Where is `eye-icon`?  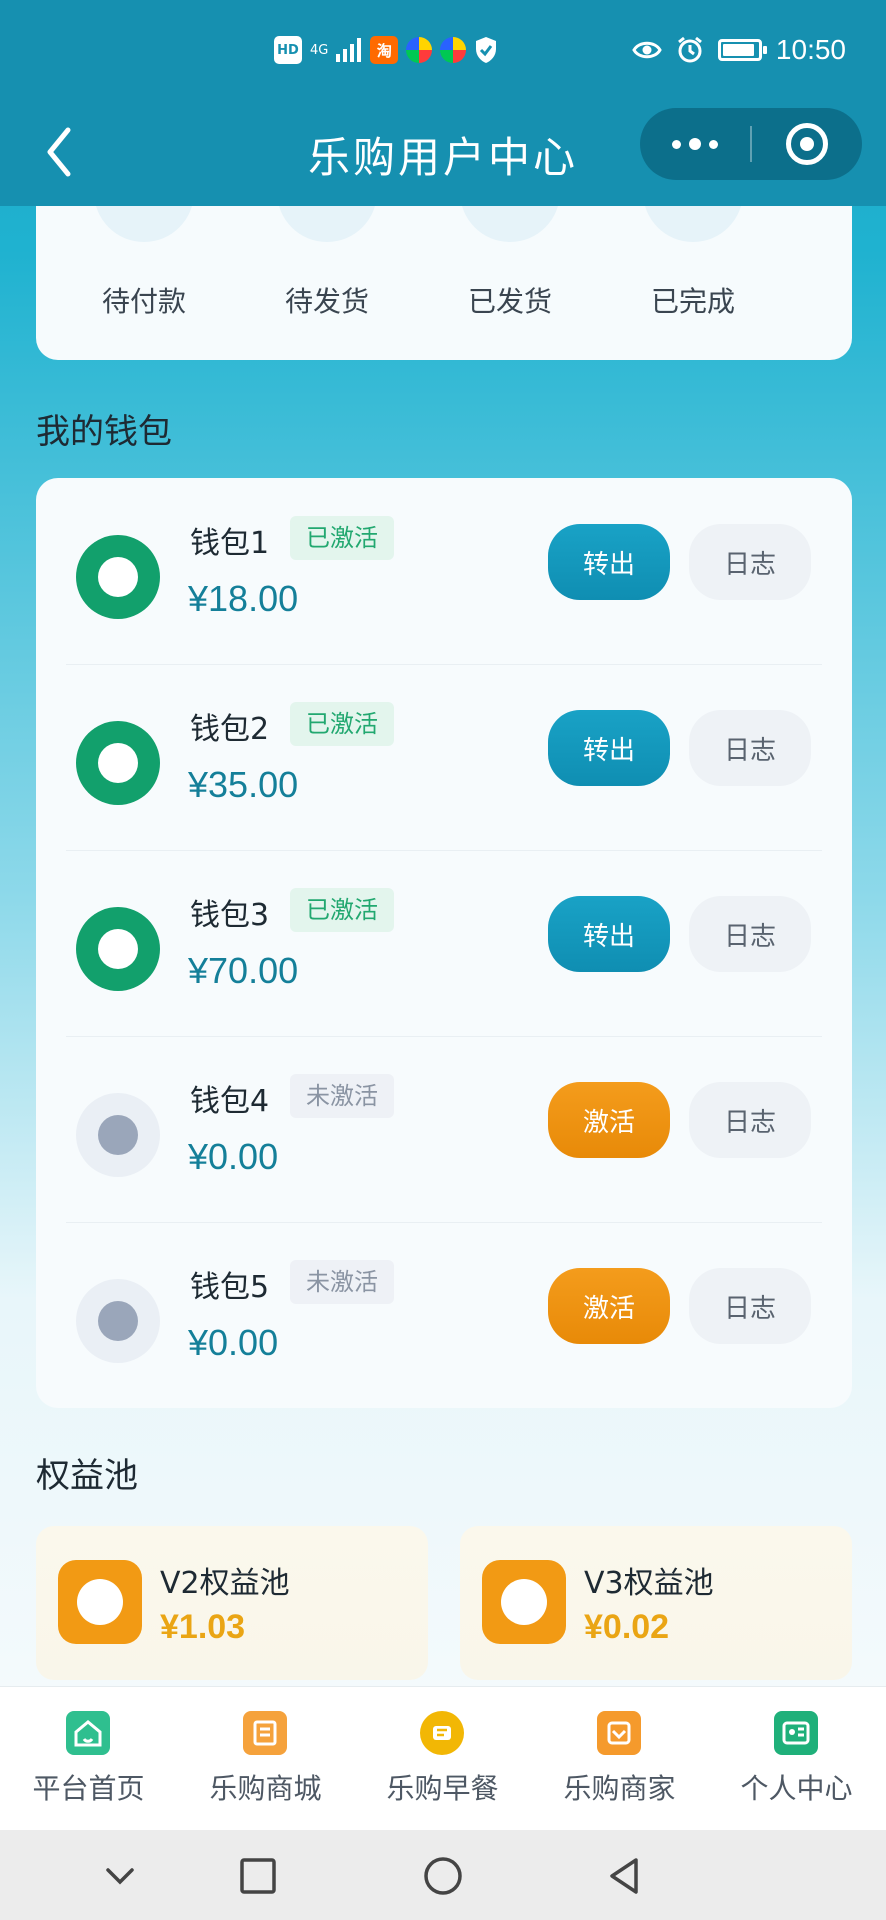
eye-icon is located at coordinates (647, 50).